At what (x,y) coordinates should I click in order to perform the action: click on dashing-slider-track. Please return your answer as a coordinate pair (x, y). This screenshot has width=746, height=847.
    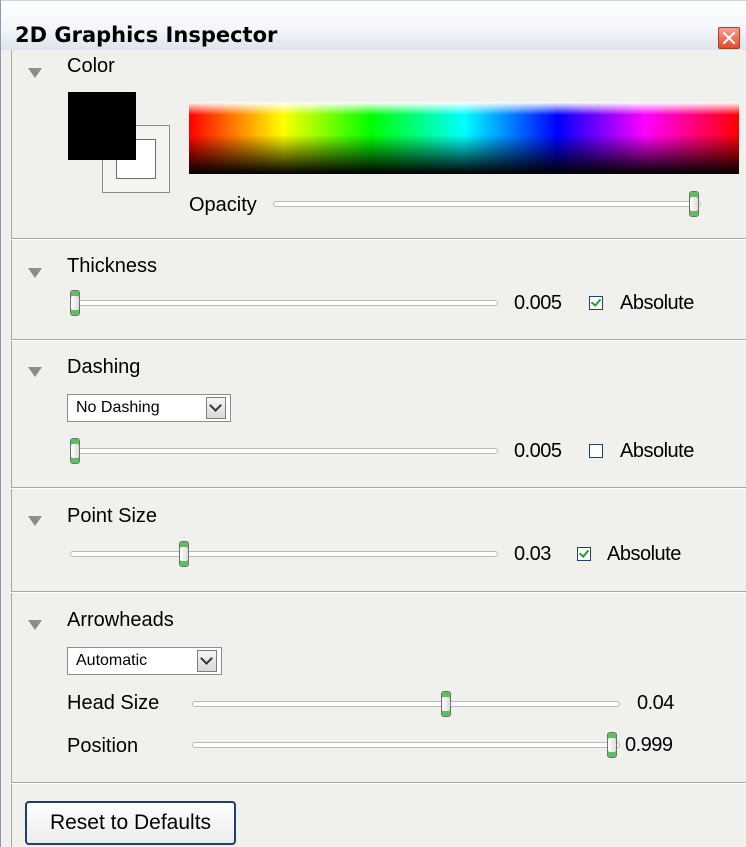
    Looking at the image, I should click on (284, 451).